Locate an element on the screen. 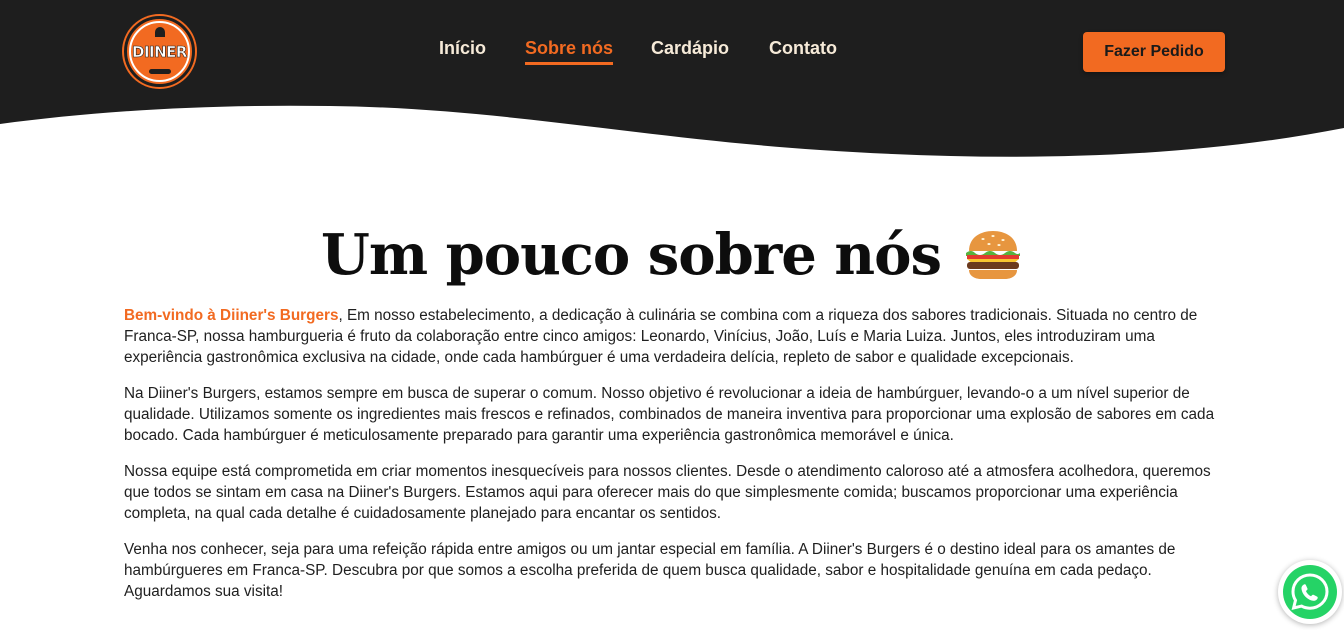 This screenshot has height=630, width=1344. order-button: Fazer Pedido is located at coordinates (1154, 52).